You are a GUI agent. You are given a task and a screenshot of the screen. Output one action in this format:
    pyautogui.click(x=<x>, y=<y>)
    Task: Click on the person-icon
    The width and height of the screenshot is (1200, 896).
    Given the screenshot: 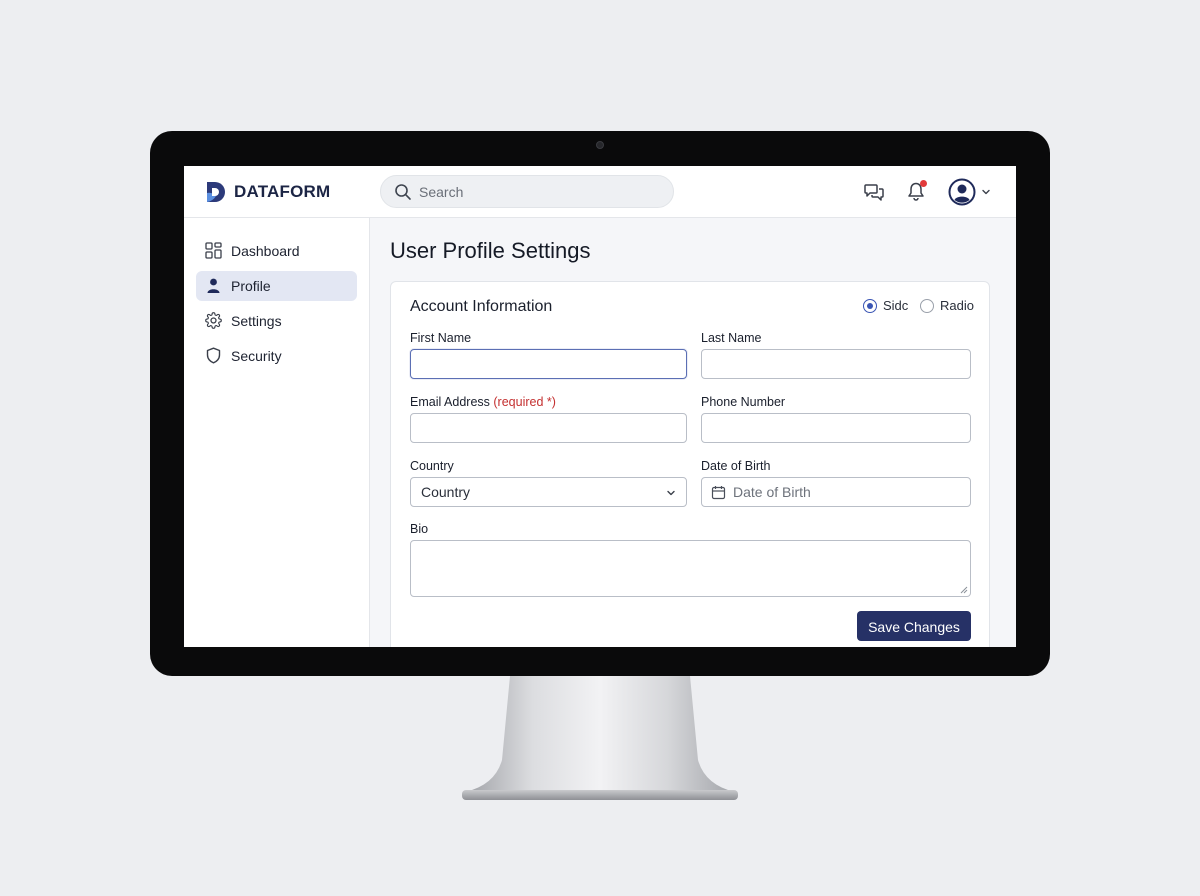 What is the action you would take?
    pyautogui.click(x=213, y=285)
    